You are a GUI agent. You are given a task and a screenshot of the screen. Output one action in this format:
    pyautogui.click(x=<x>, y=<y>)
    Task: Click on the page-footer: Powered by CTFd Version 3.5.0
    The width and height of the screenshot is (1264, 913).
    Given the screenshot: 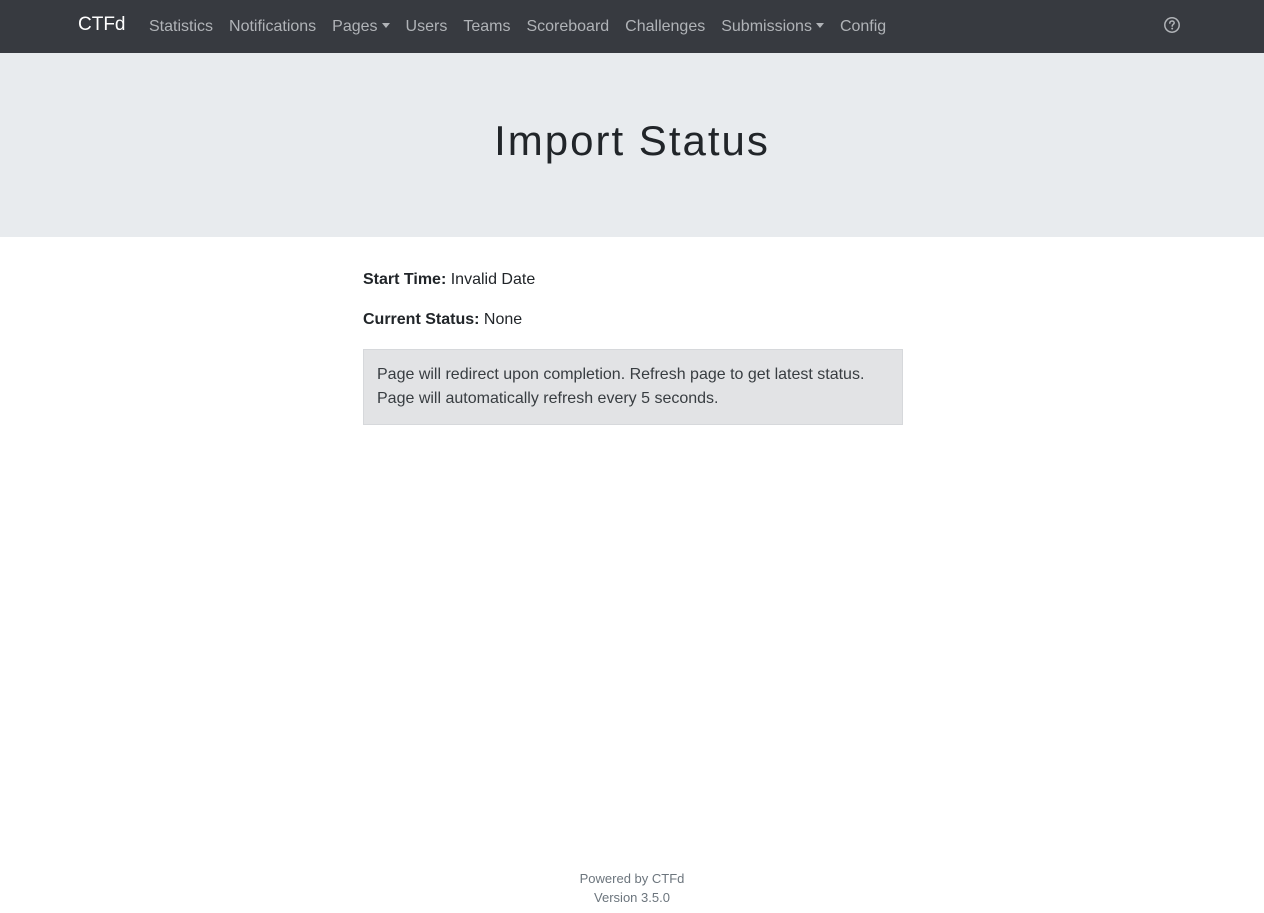 What is the action you would take?
    pyautogui.click(x=632, y=888)
    